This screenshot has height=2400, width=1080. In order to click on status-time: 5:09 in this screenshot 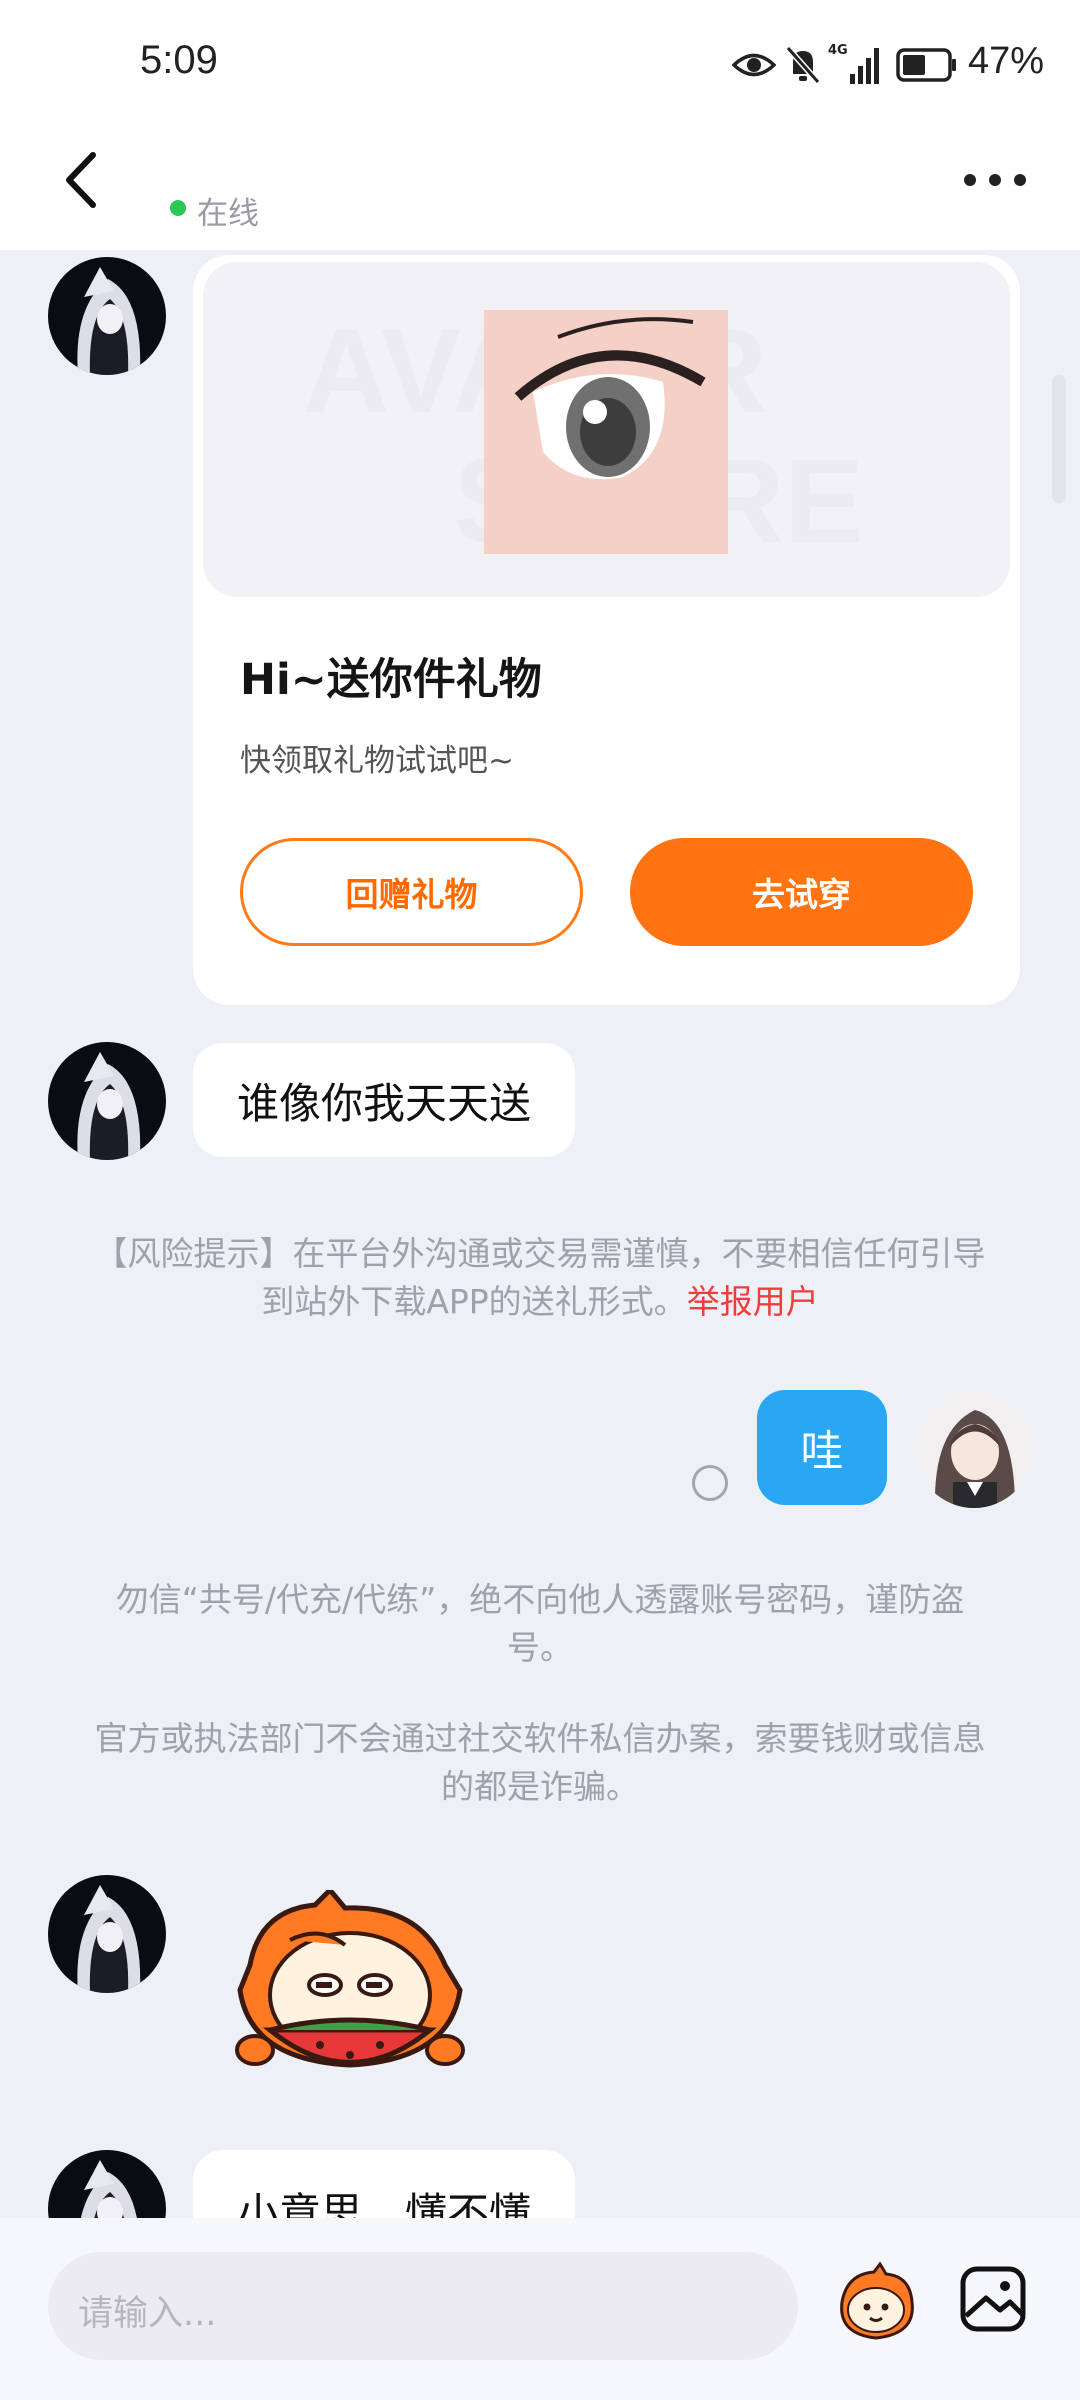, I will do `click(179, 60)`.